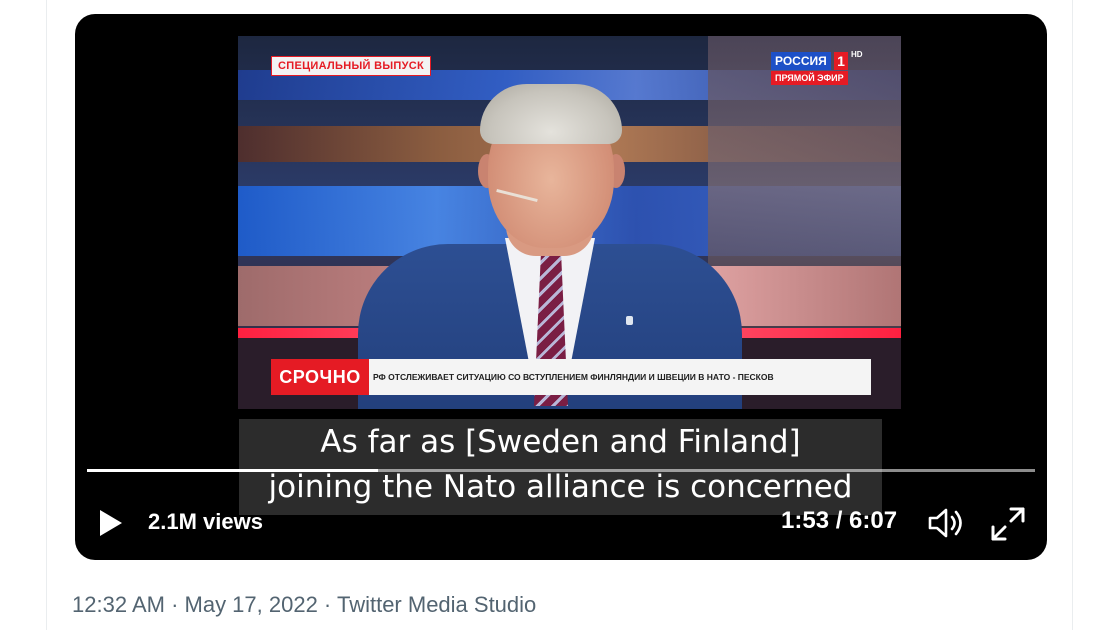  I want to click on volume-icon, so click(945, 523).